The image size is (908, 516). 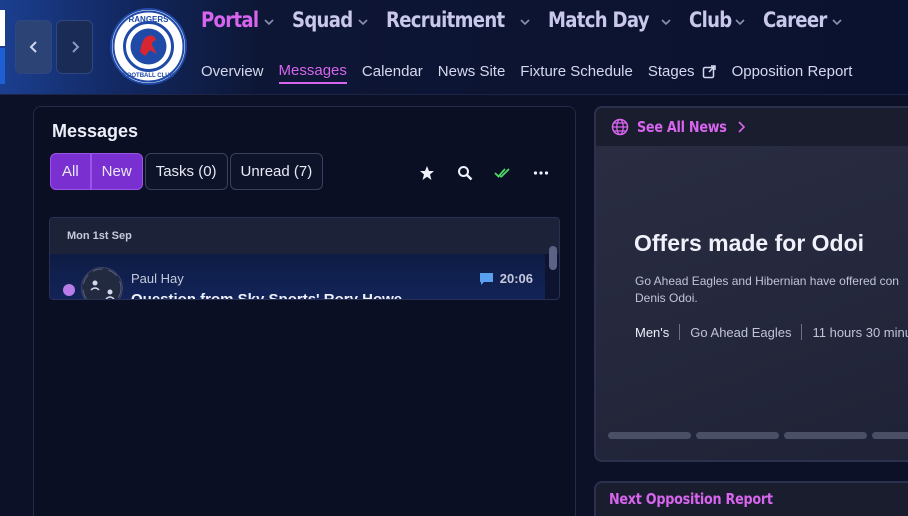 I want to click on nav-squad: Squad, so click(x=330, y=20).